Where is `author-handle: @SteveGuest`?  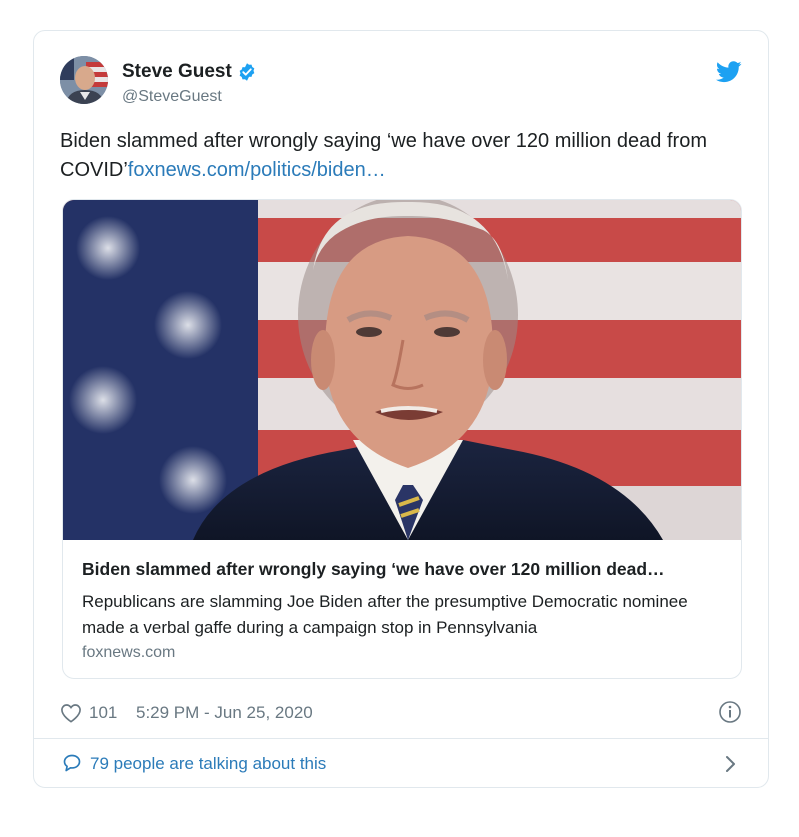 author-handle: @SteveGuest is located at coordinates (172, 97).